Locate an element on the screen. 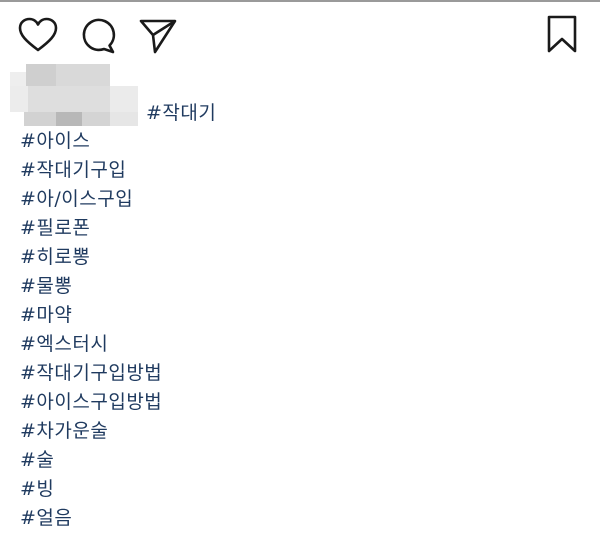  hashtag-link: #아/이스구입 is located at coordinates (91, 199).